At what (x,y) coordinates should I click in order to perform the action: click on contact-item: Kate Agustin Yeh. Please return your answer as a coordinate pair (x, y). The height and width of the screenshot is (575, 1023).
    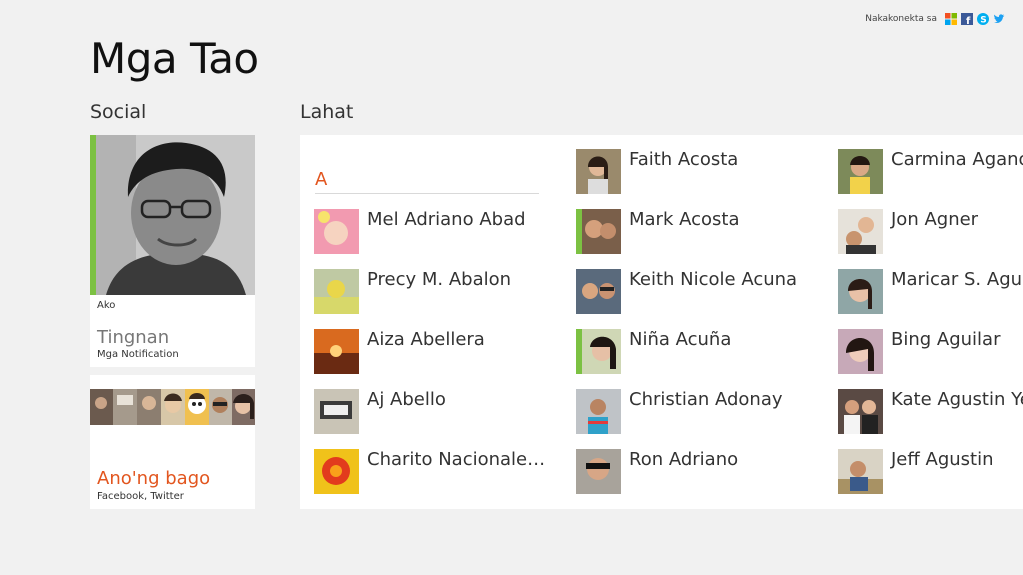
    Looking at the image, I should click on (930, 412).